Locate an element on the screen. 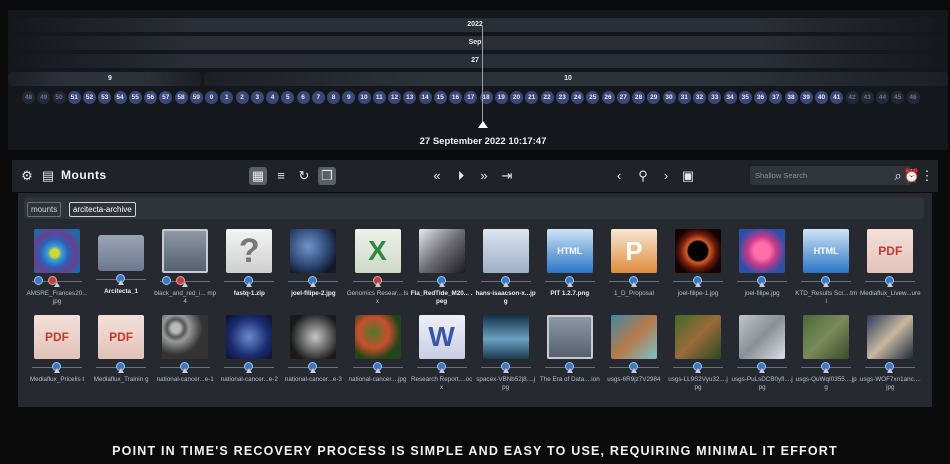  file-thumbnail: ? is located at coordinates (249, 251).